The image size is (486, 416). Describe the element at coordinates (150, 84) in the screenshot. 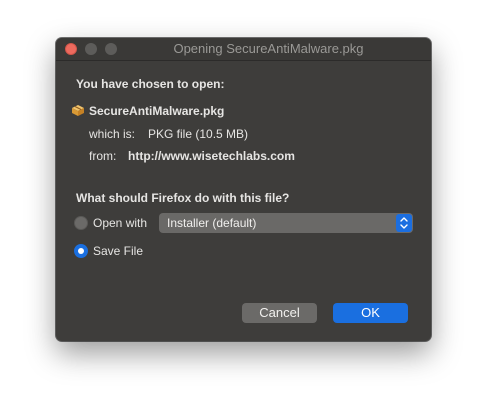

I see `intro-text: You have chosen to open:` at that location.